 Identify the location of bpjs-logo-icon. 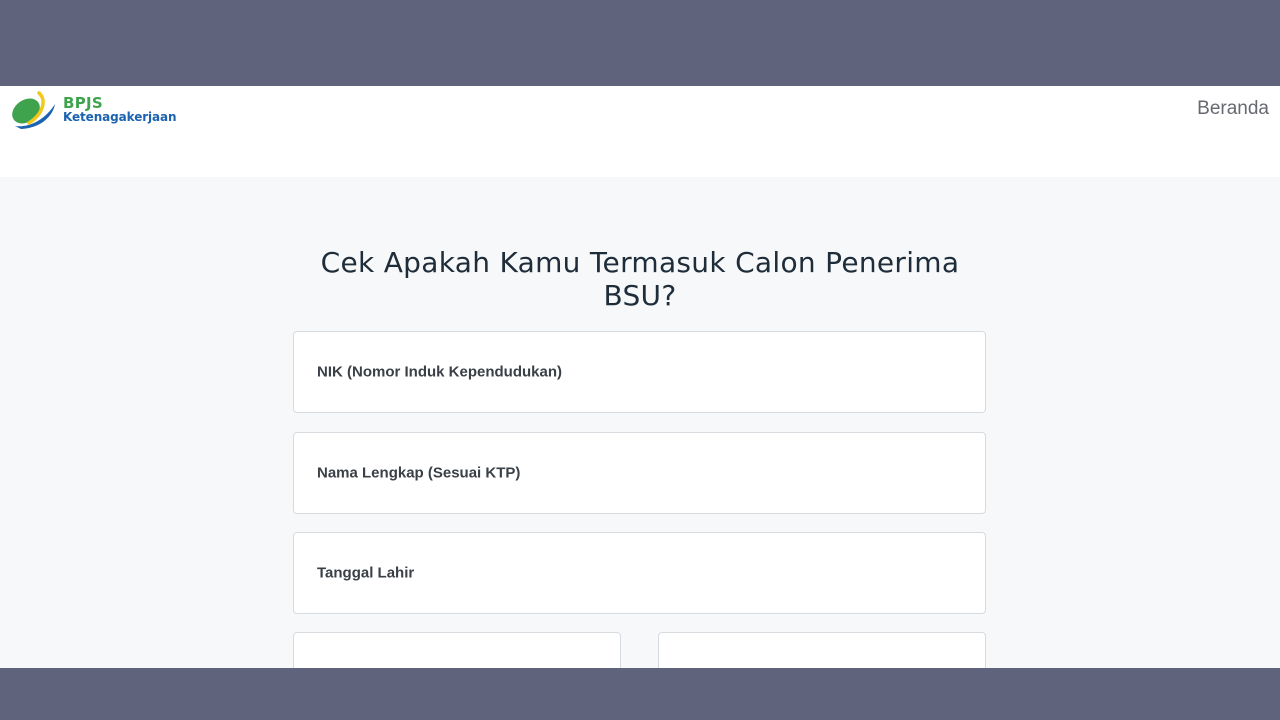
(33, 110).